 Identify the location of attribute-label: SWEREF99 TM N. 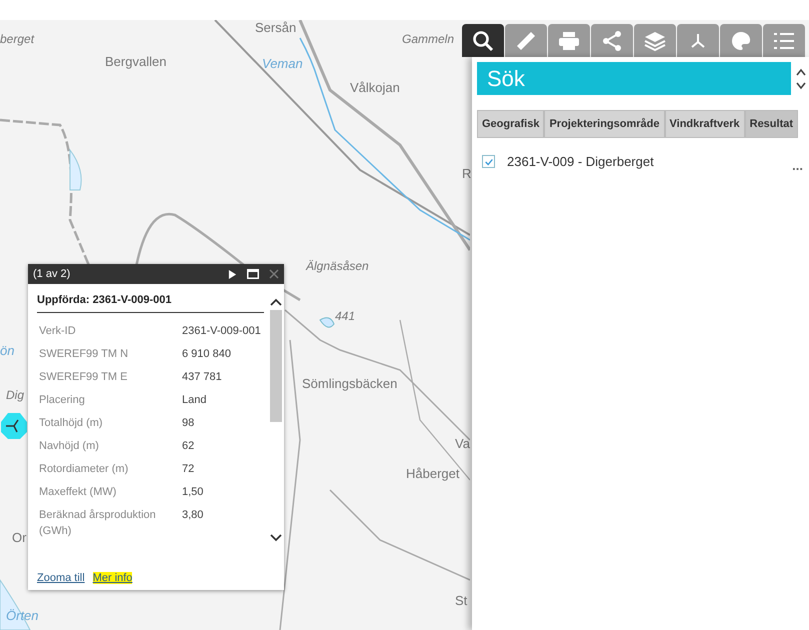
(84, 354).